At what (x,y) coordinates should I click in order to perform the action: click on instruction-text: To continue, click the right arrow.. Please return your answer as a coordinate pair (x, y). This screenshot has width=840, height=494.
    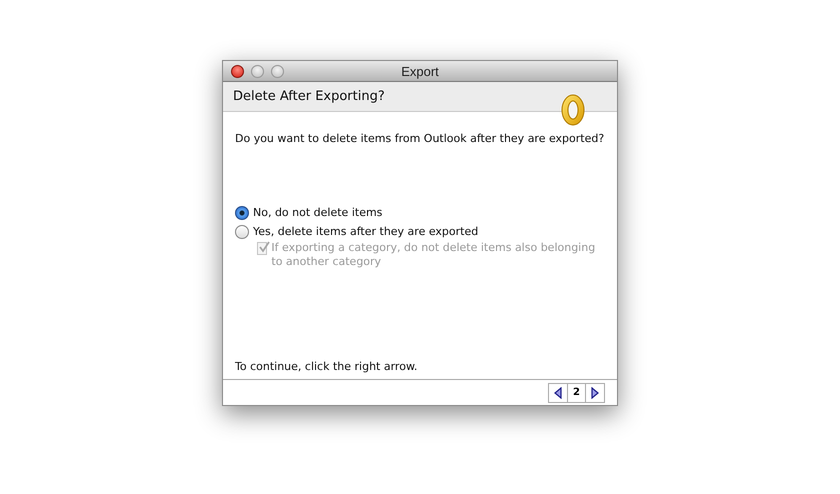
    Looking at the image, I should click on (326, 366).